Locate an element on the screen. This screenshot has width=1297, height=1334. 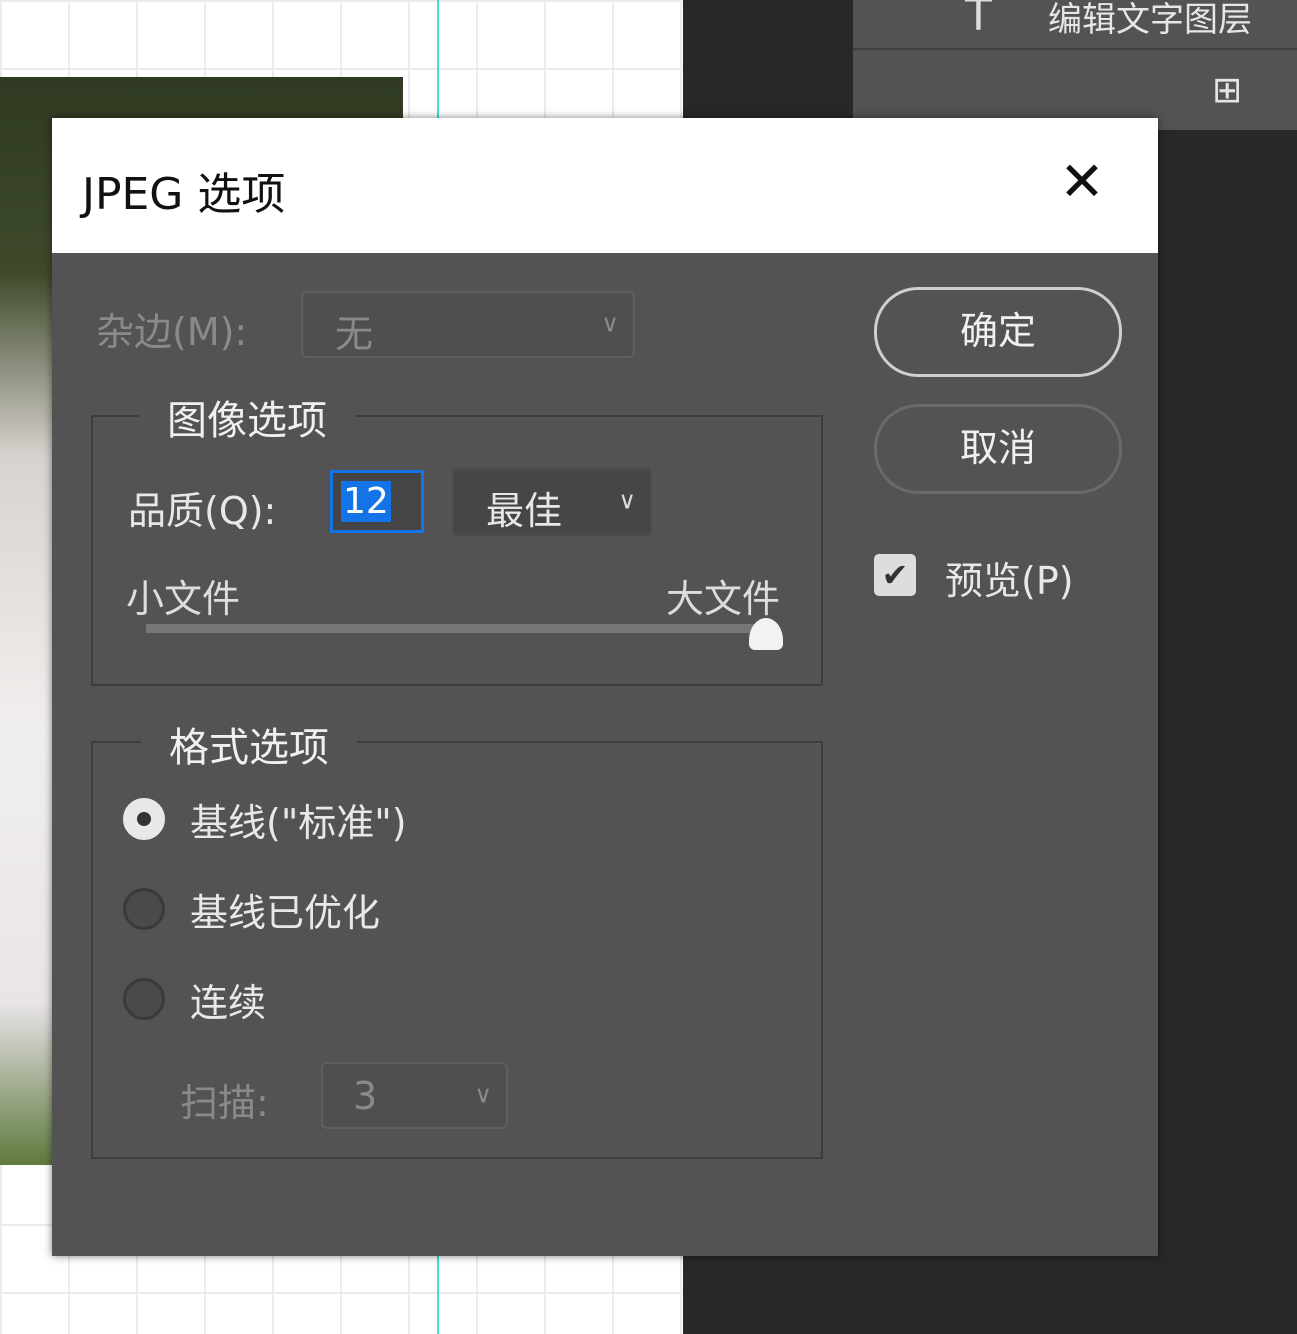
image-options-legend: 图像选项 is located at coordinates (247, 417).